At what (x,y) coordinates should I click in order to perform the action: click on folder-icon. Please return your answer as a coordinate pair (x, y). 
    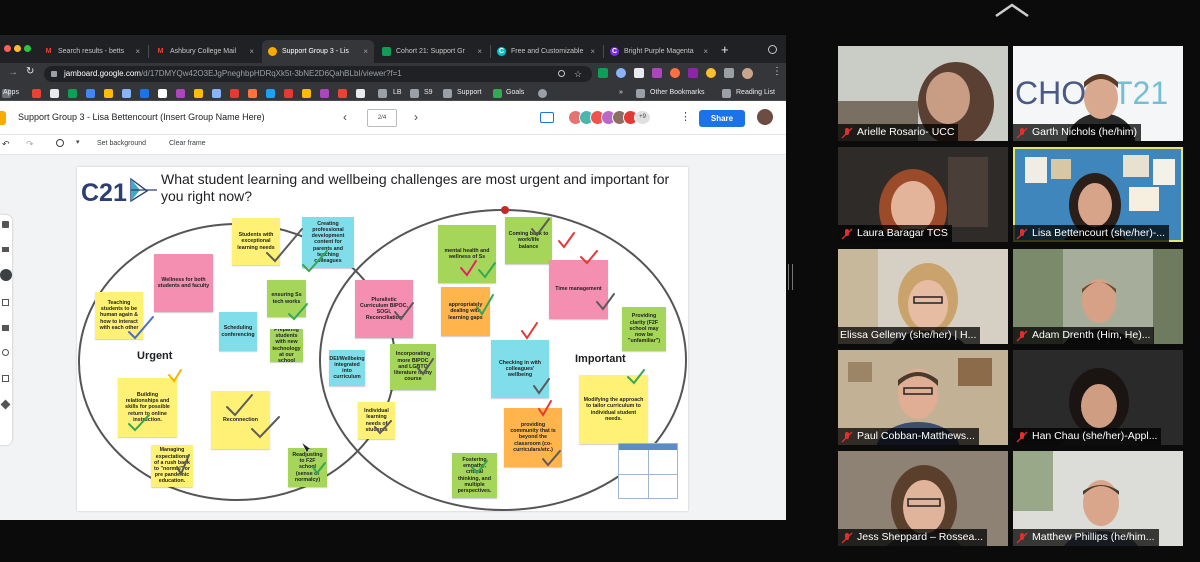
    Looking at the image, I should click on (640, 93).